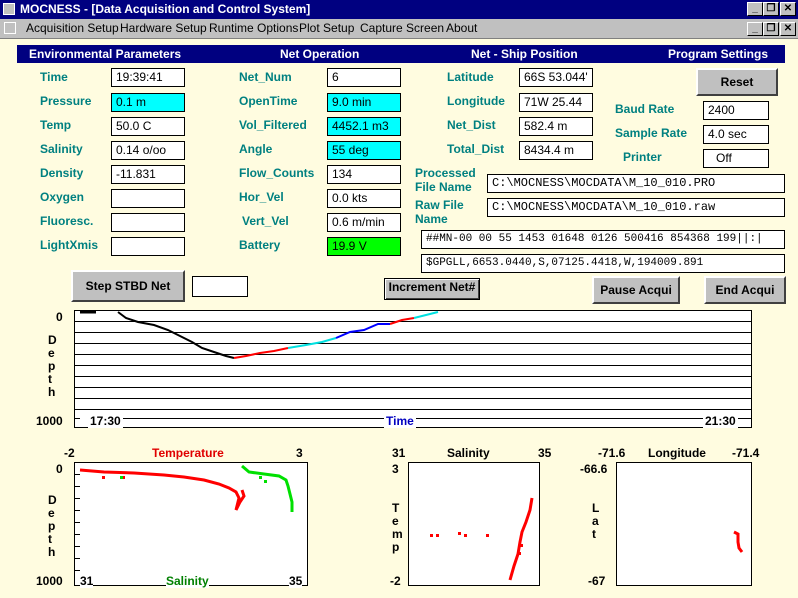 The height and width of the screenshot is (598, 798). Describe the element at coordinates (10, 28) in the screenshot. I see `document-icon` at that location.